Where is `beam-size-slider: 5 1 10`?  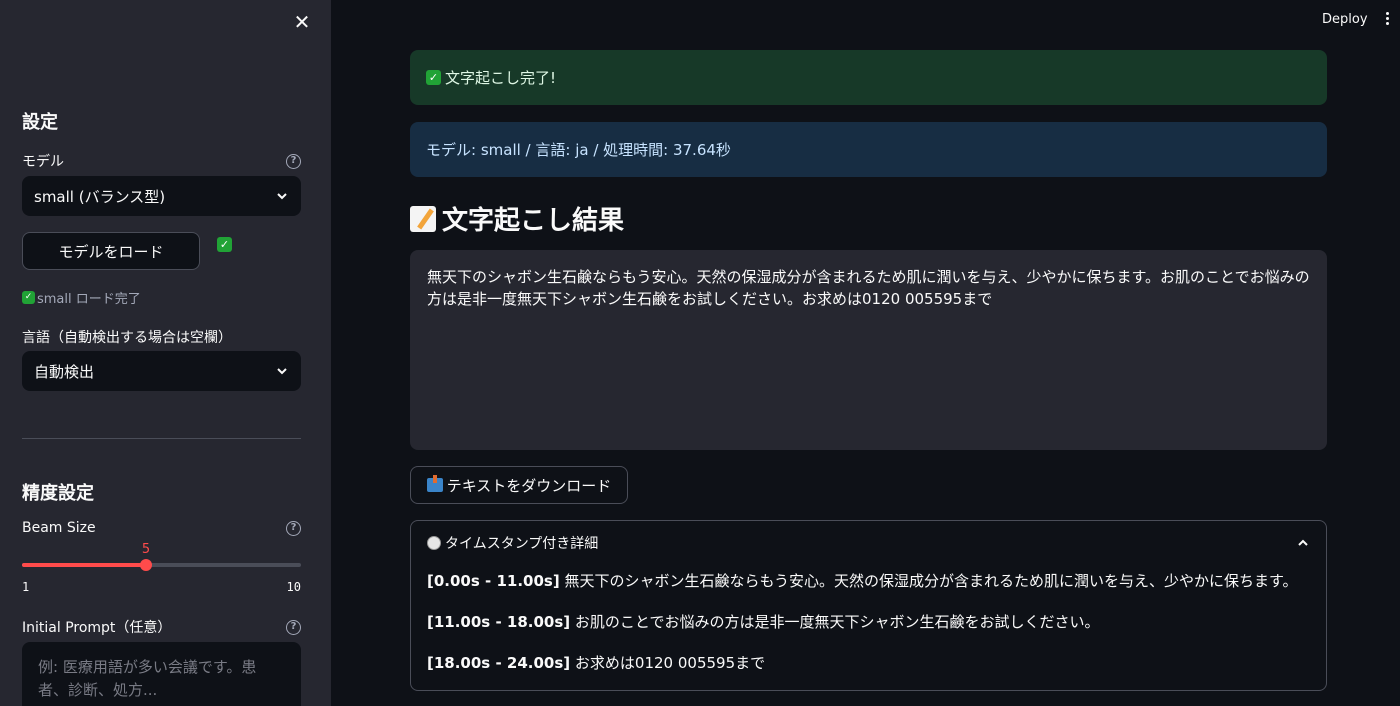 beam-size-slider: 5 1 10 is located at coordinates (161, 568).